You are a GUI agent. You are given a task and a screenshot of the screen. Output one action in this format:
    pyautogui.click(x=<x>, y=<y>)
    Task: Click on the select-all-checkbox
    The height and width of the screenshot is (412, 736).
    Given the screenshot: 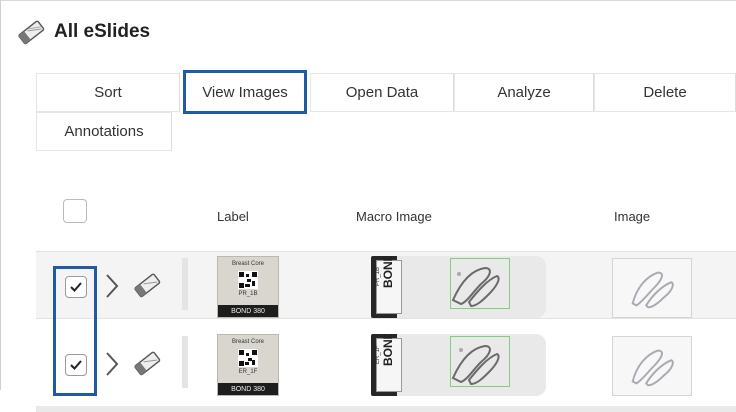 What is the action you would take?
    pyautogui.click(x=75, y=211)
    